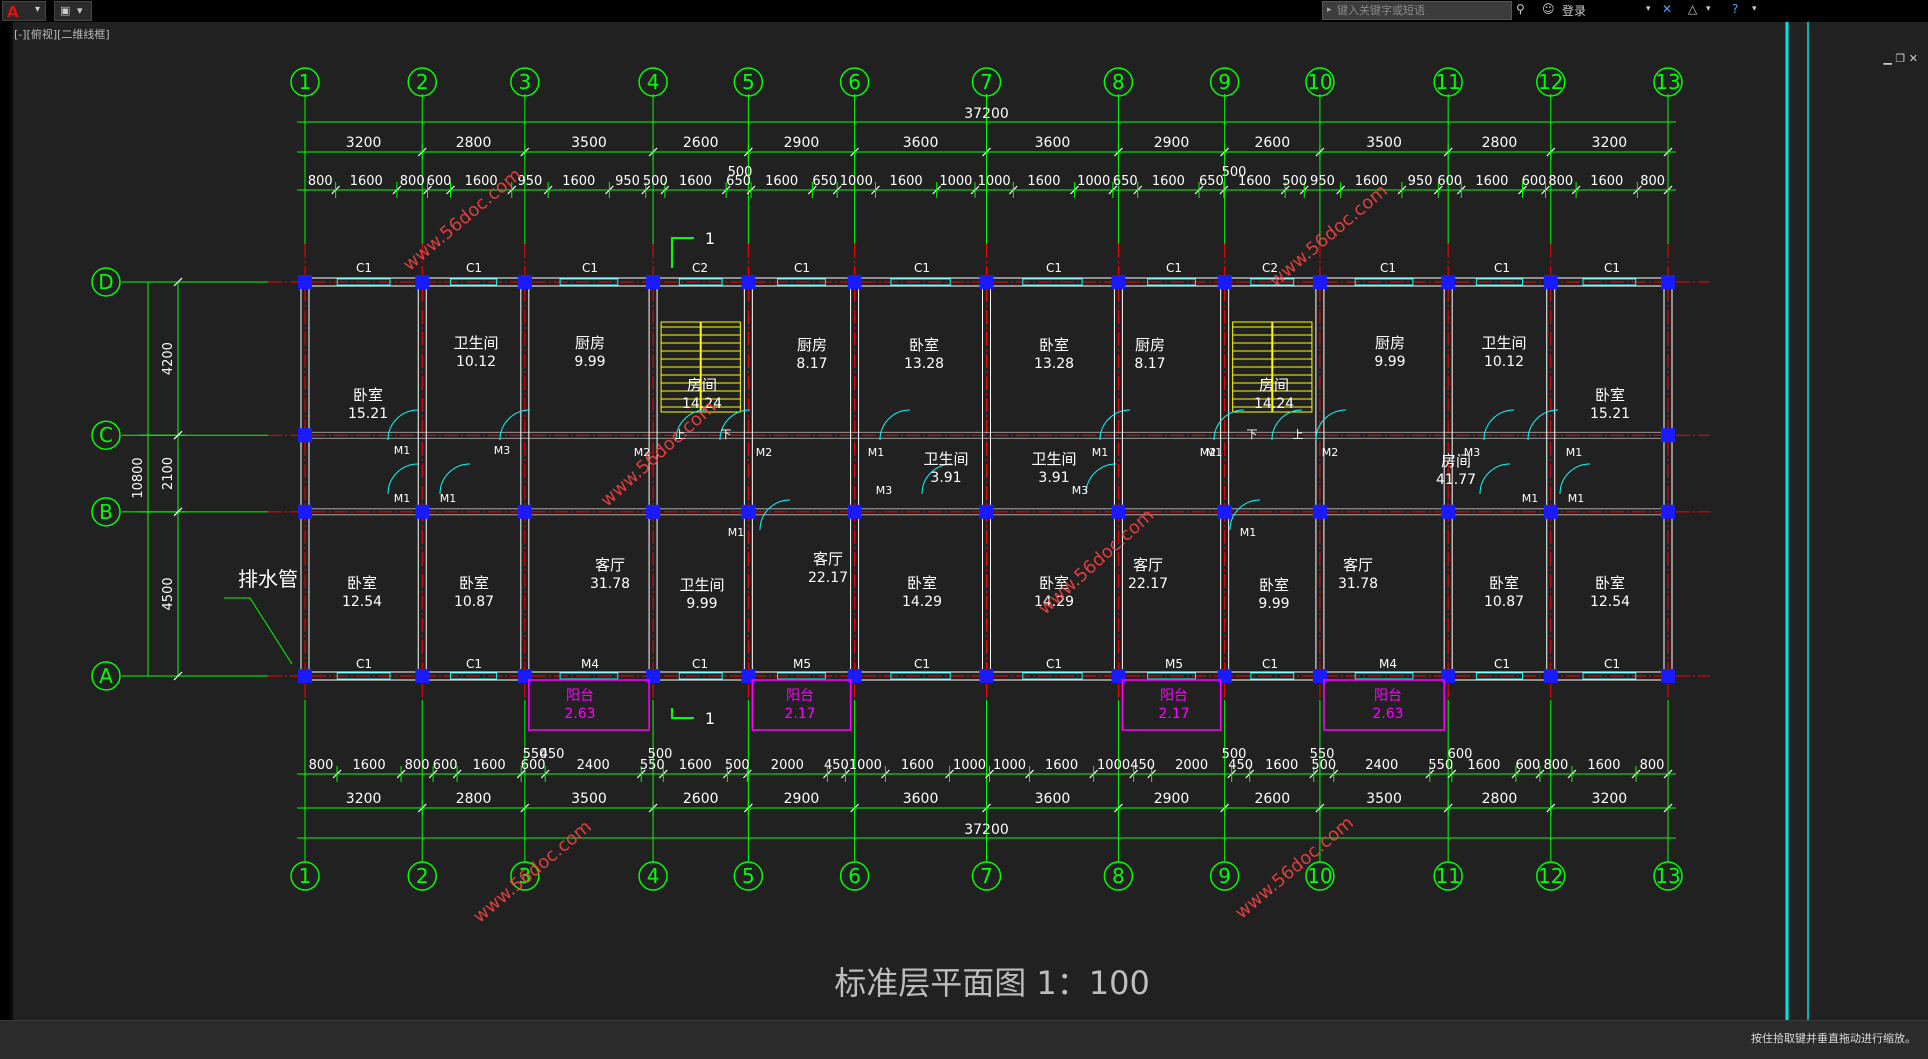 This screenshot has height=1059, width=1928. What do you see at coordinates (1610, 143) in the screenshot?
I see `dimension-value: 3200` at bounding box center [1610, 143].